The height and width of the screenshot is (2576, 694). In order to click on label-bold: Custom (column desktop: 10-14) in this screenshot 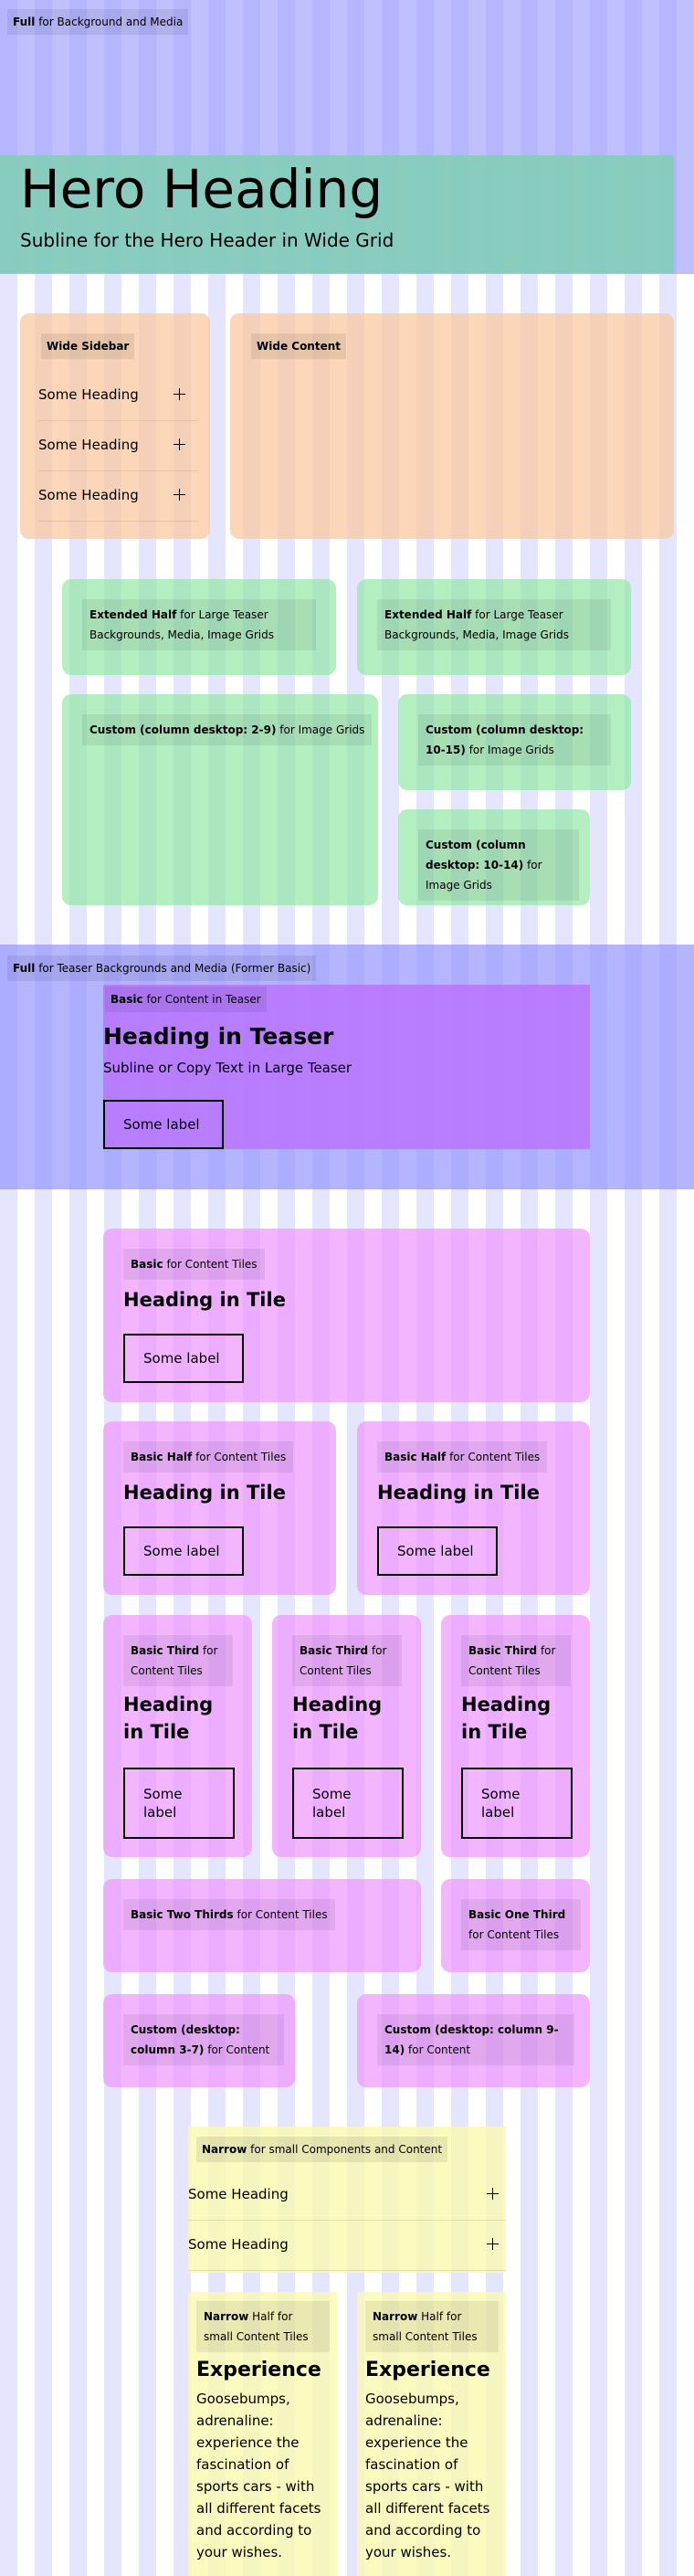, I will do `click(476, 855)`.